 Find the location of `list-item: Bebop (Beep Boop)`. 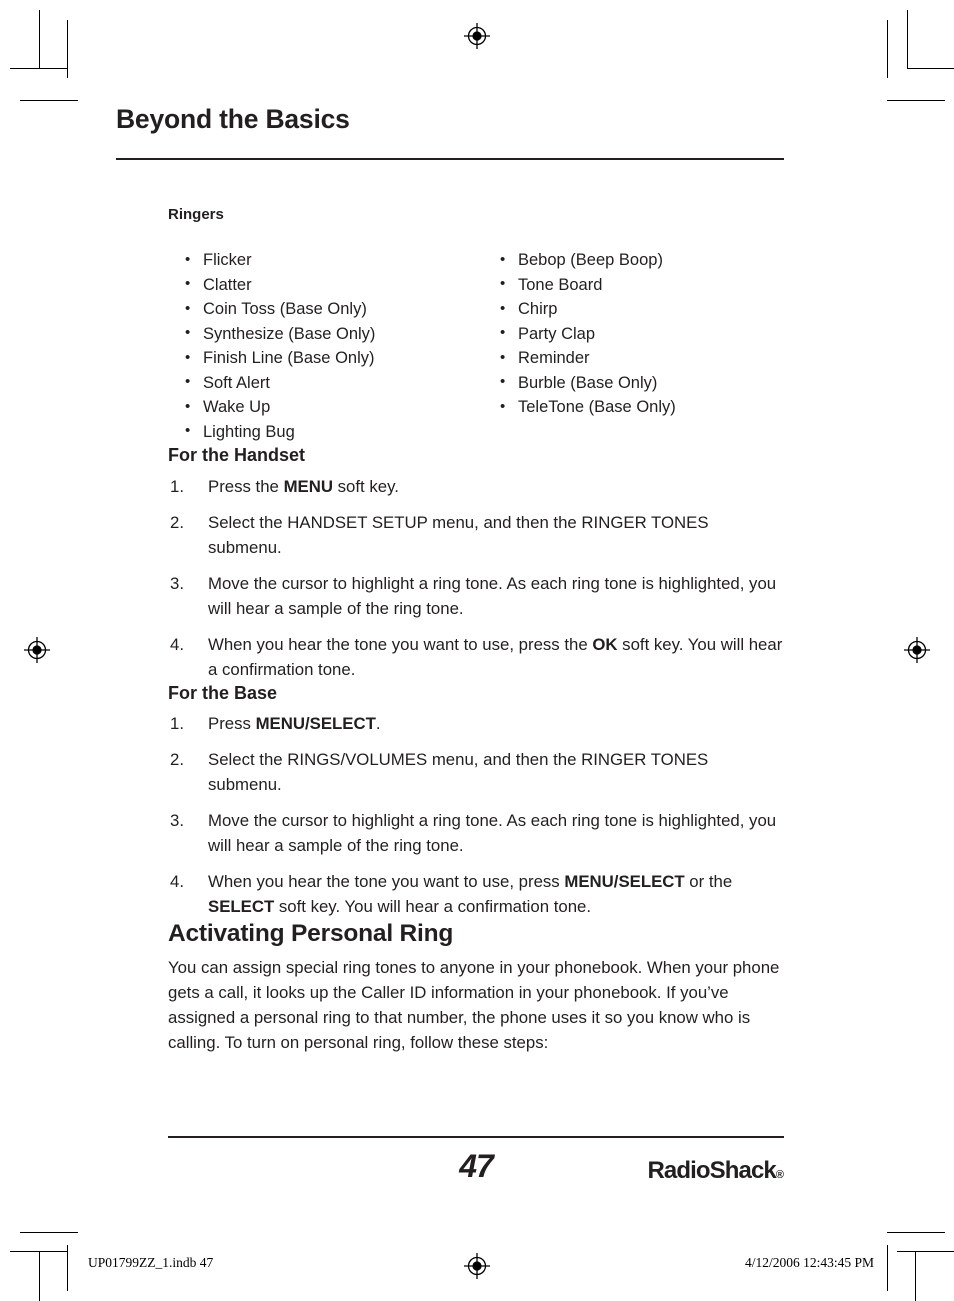

list-item: Bebop (Beep Boop) is located at coordinates (640, 260).